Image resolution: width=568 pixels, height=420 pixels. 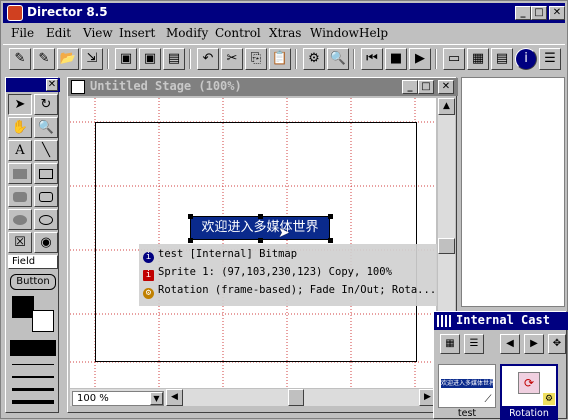 What do you see at coordinates (373, 33) in the screenshot?
I see `menu-help: Help` at bounding box center [373, 33].